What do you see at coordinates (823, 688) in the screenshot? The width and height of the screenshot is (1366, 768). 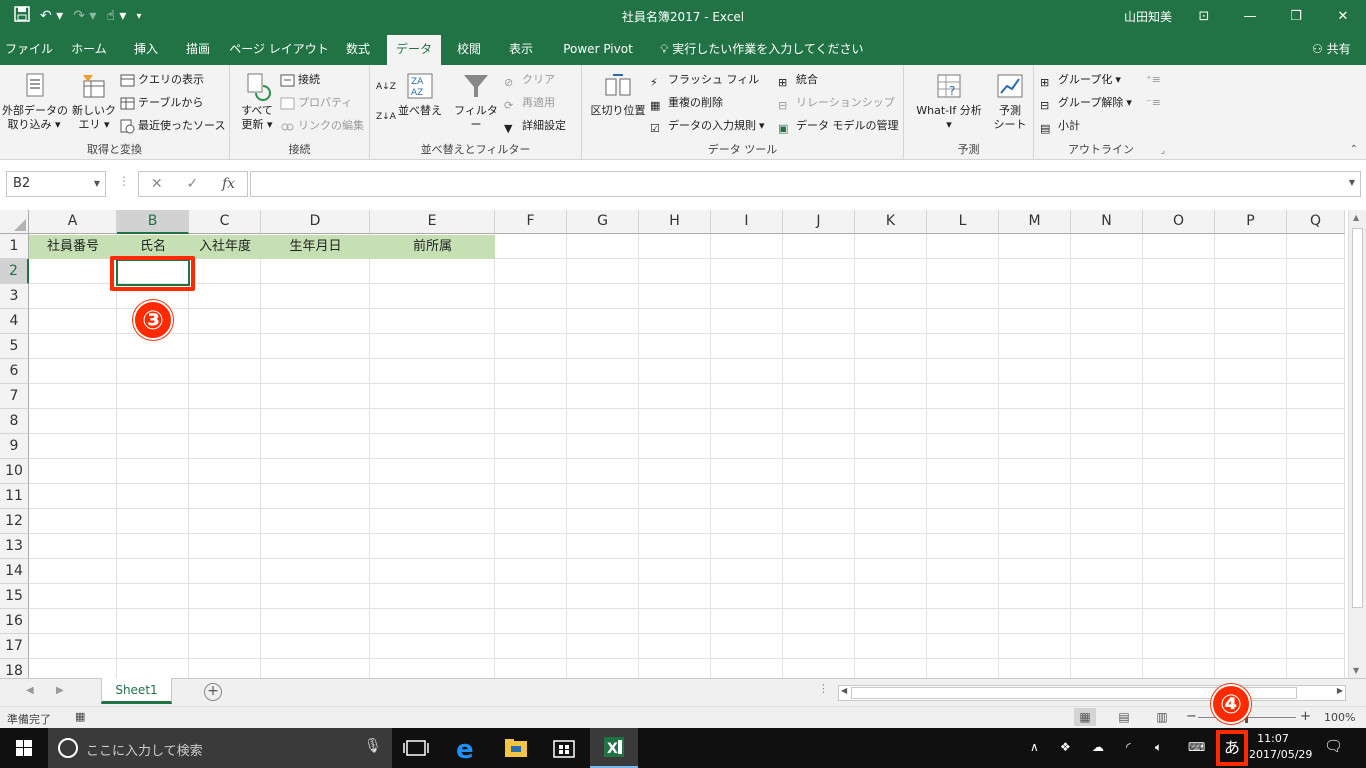 I see `splitter-icon: ⋮` at bounding box center [823, 688].